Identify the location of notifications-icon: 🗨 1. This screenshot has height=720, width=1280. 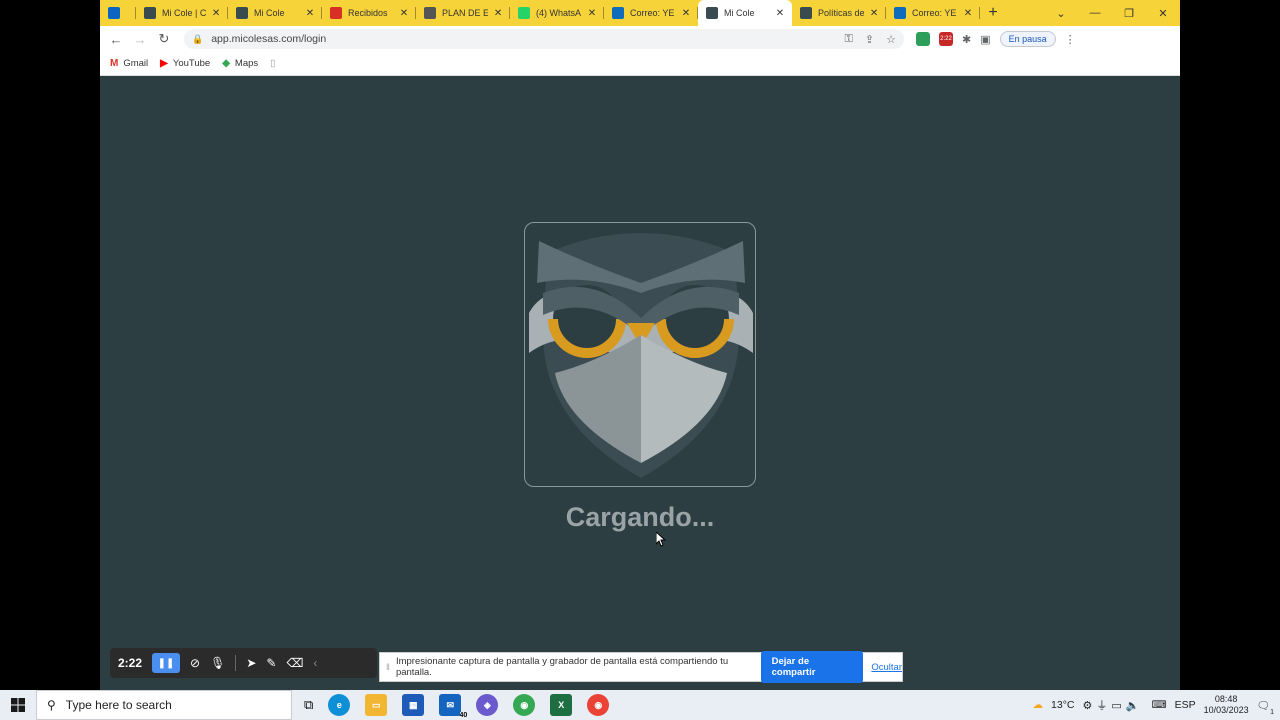
(1265, 707).